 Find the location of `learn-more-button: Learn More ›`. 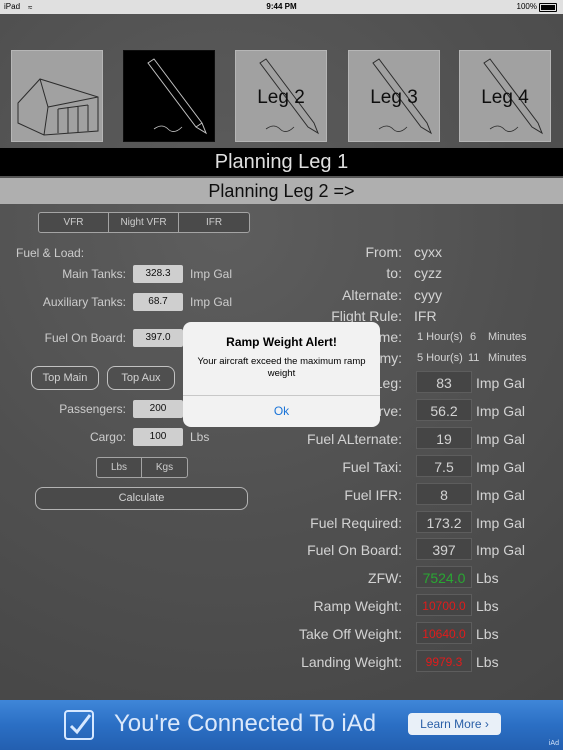

learn-more-button: Learn More › is located at coordinates (454, 724).